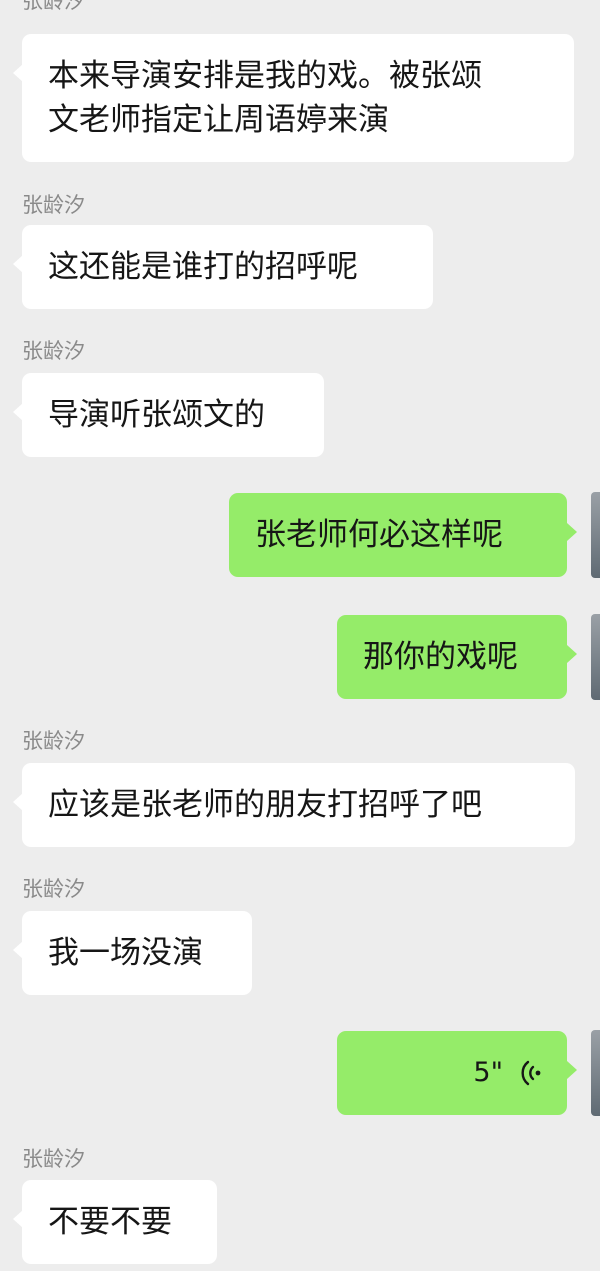 This screenshot has width=600, height=1271. I want to click on message-bubble-incoming: 不要不要, so click(115, 1222).